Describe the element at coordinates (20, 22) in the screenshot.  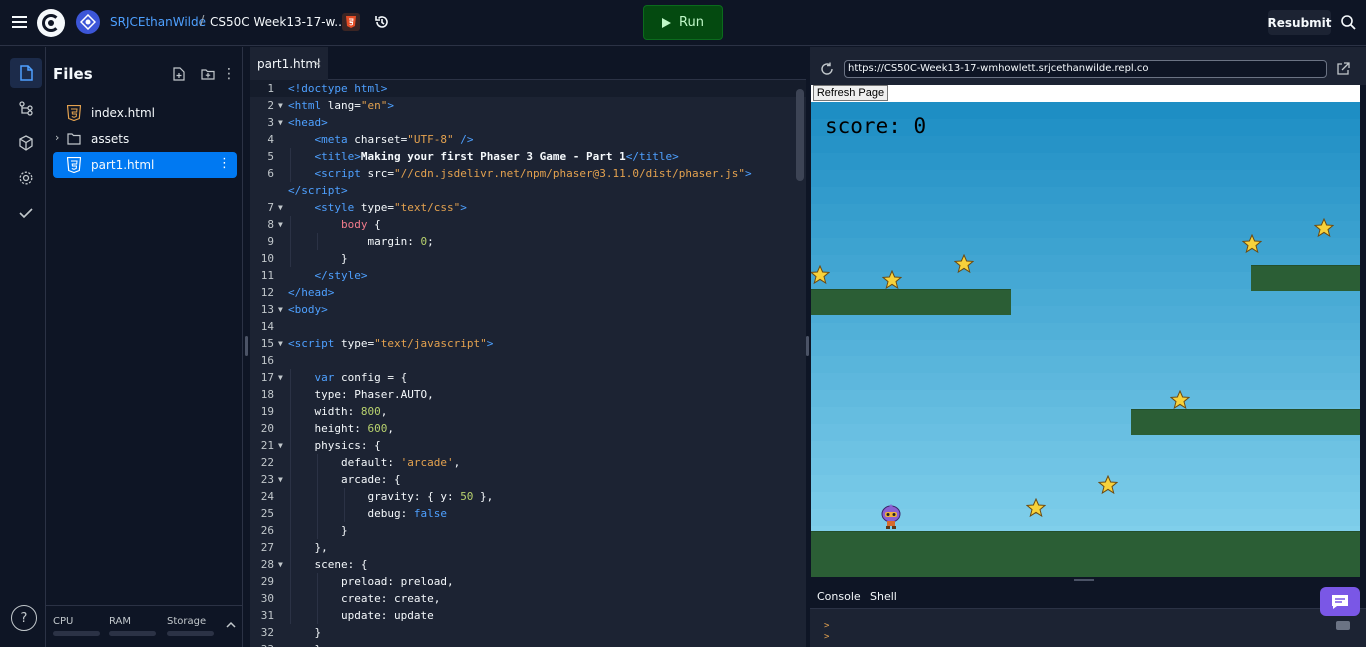
I see `hamburger-menu-icon` at that location.